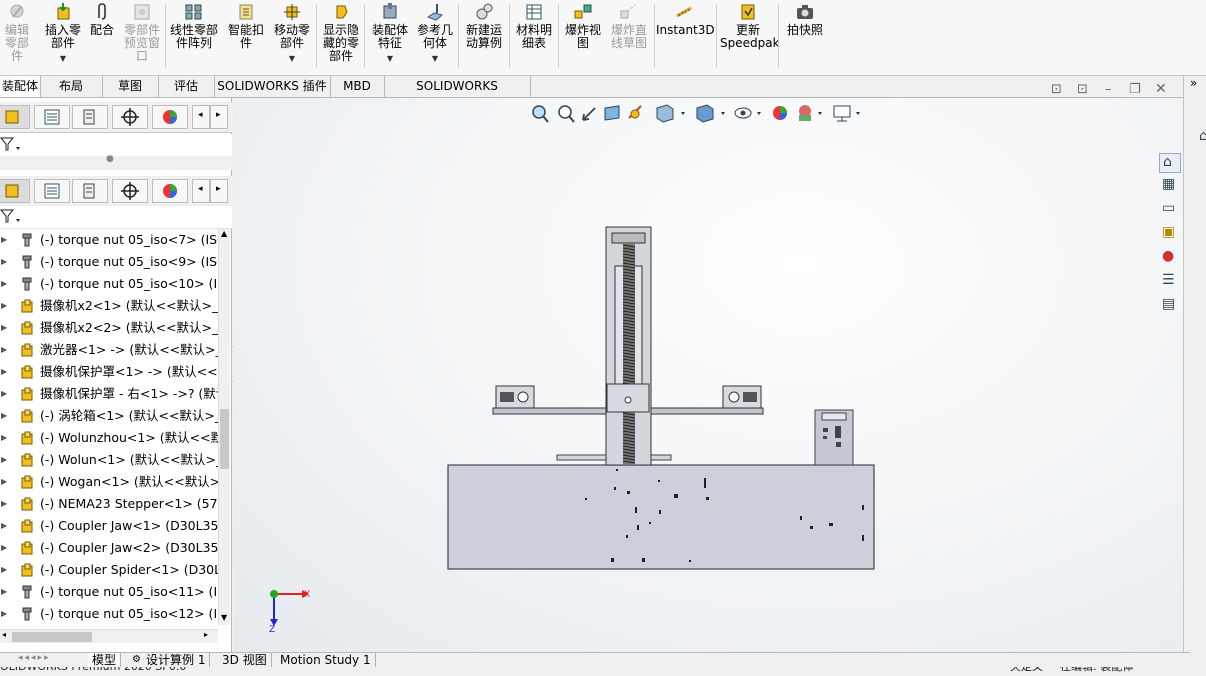  What do you see at coordinates (272, 86) in the screenshot?
I see `tab-solidworks-addins: SOLIDWORKS 插件` at bounding box center [272, 86].